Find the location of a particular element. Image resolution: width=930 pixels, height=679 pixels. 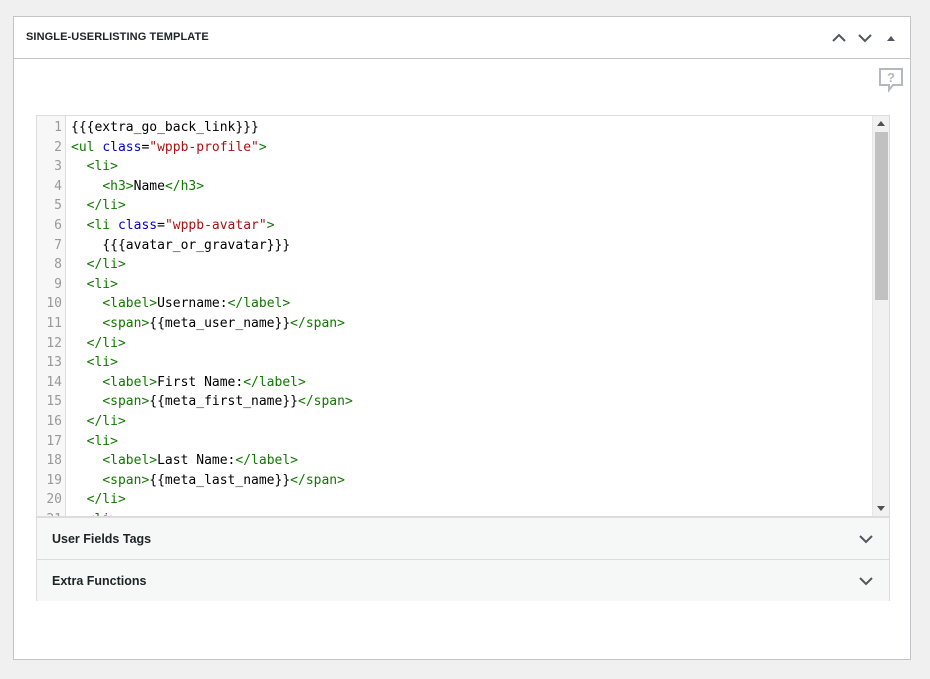

line-number: 3 is located at coordinates (58, 167).